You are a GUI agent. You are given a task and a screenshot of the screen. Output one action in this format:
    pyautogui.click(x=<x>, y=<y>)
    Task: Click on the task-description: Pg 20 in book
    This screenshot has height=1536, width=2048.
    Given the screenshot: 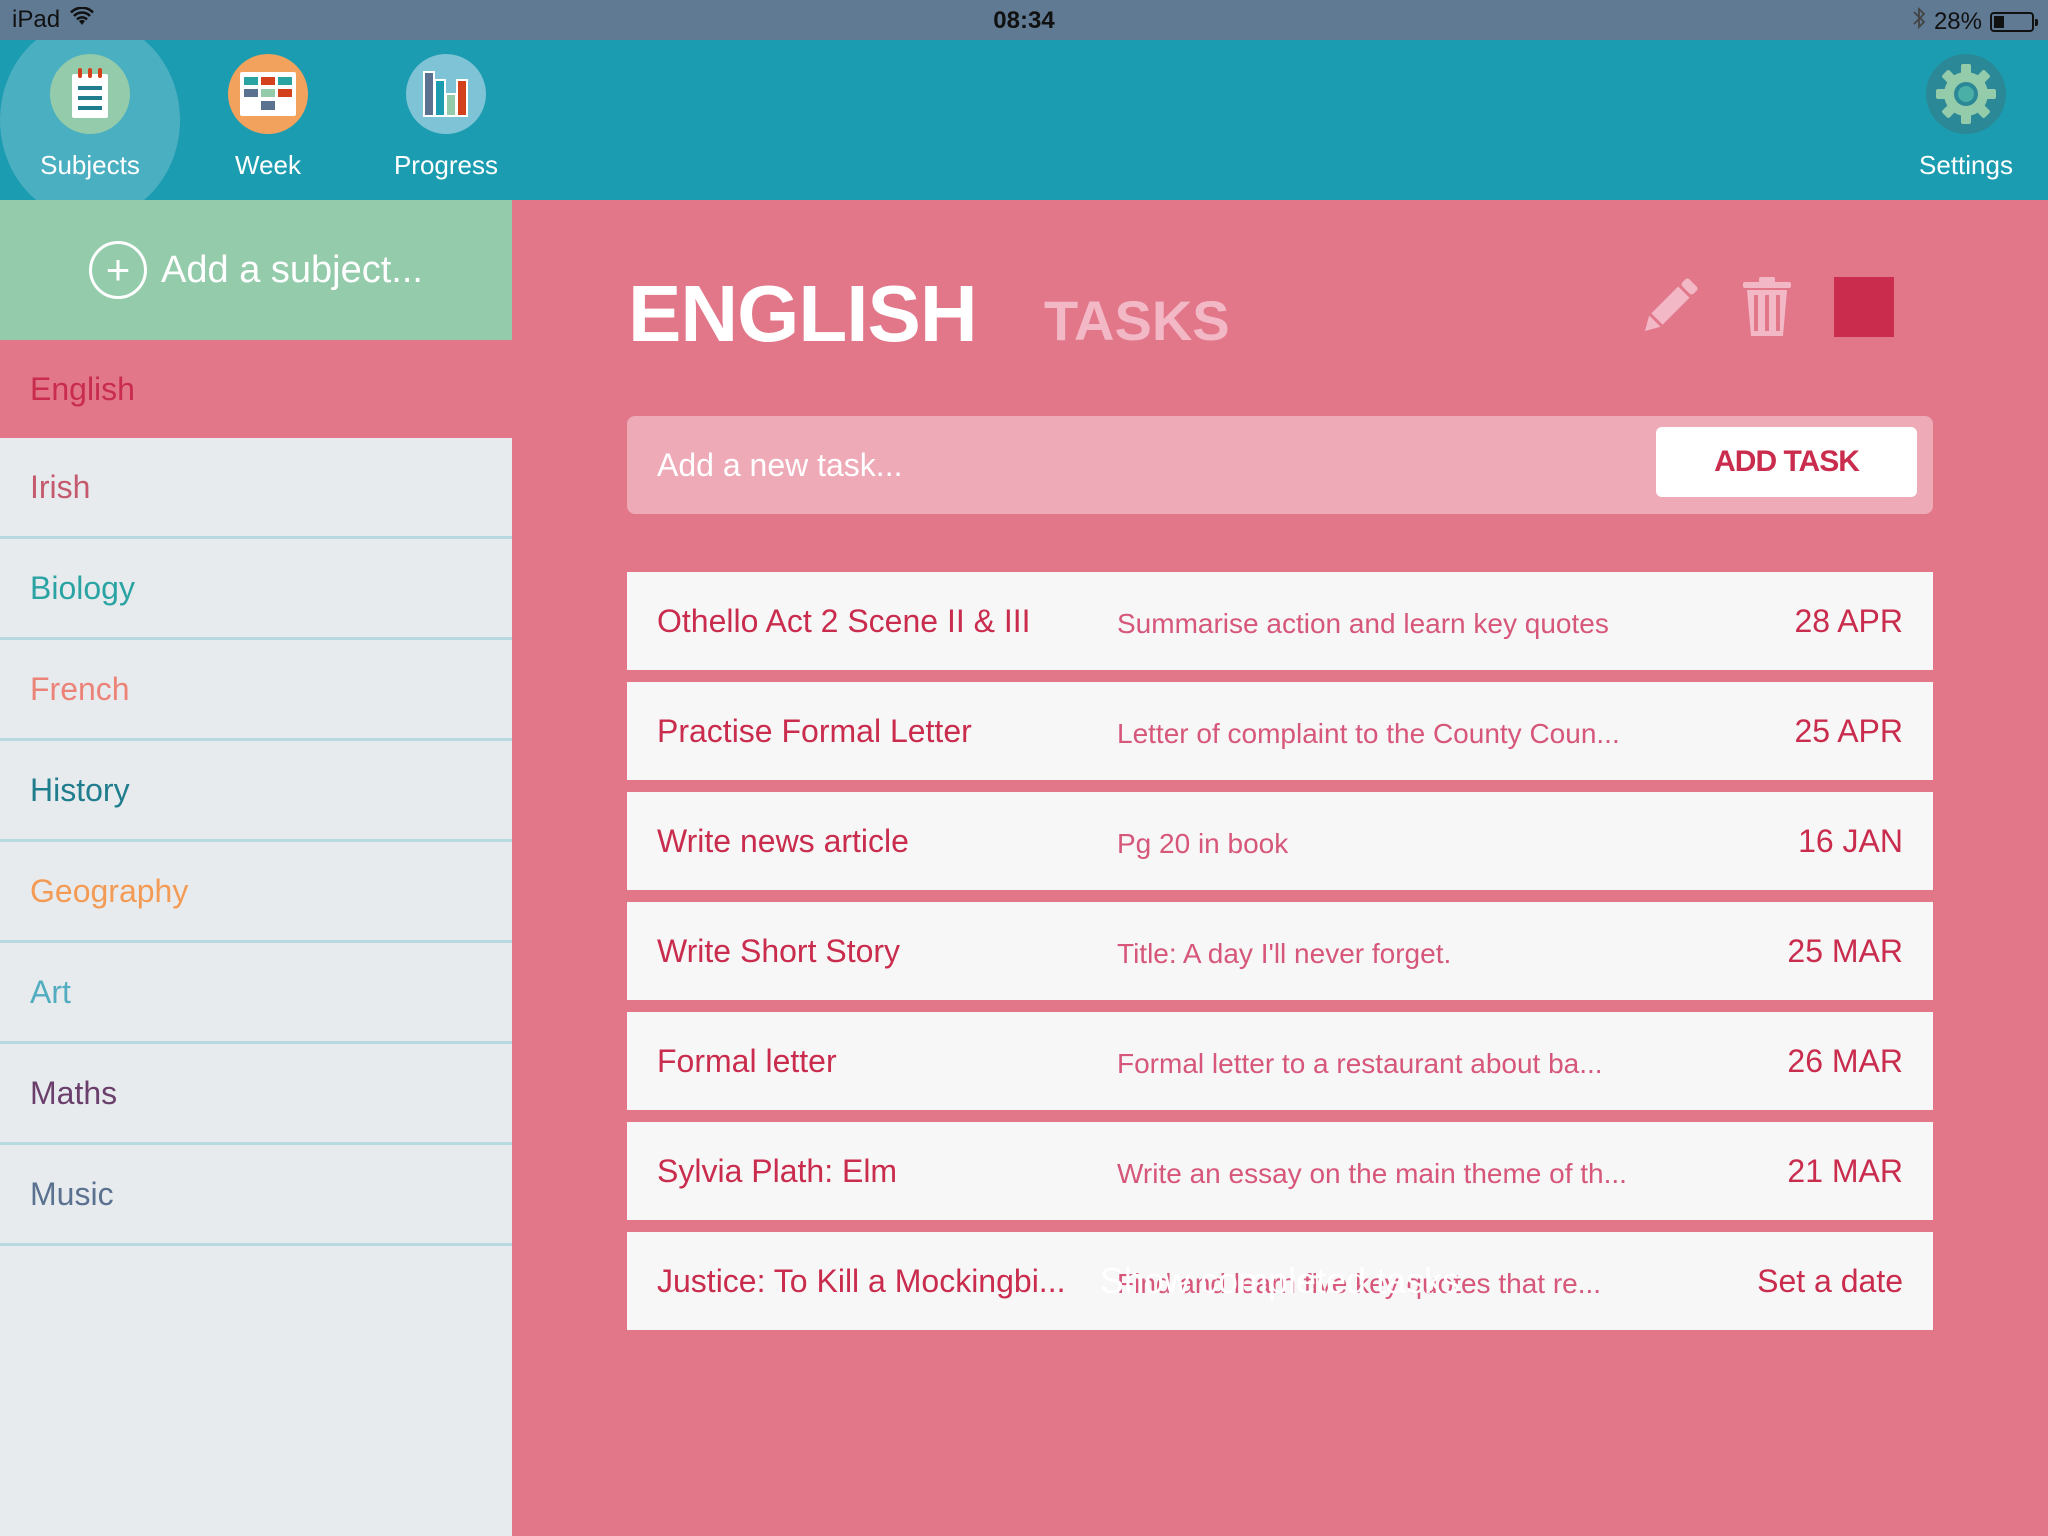 What is the action you would take?
    pyautogui.click(x=1203, y=843)
    